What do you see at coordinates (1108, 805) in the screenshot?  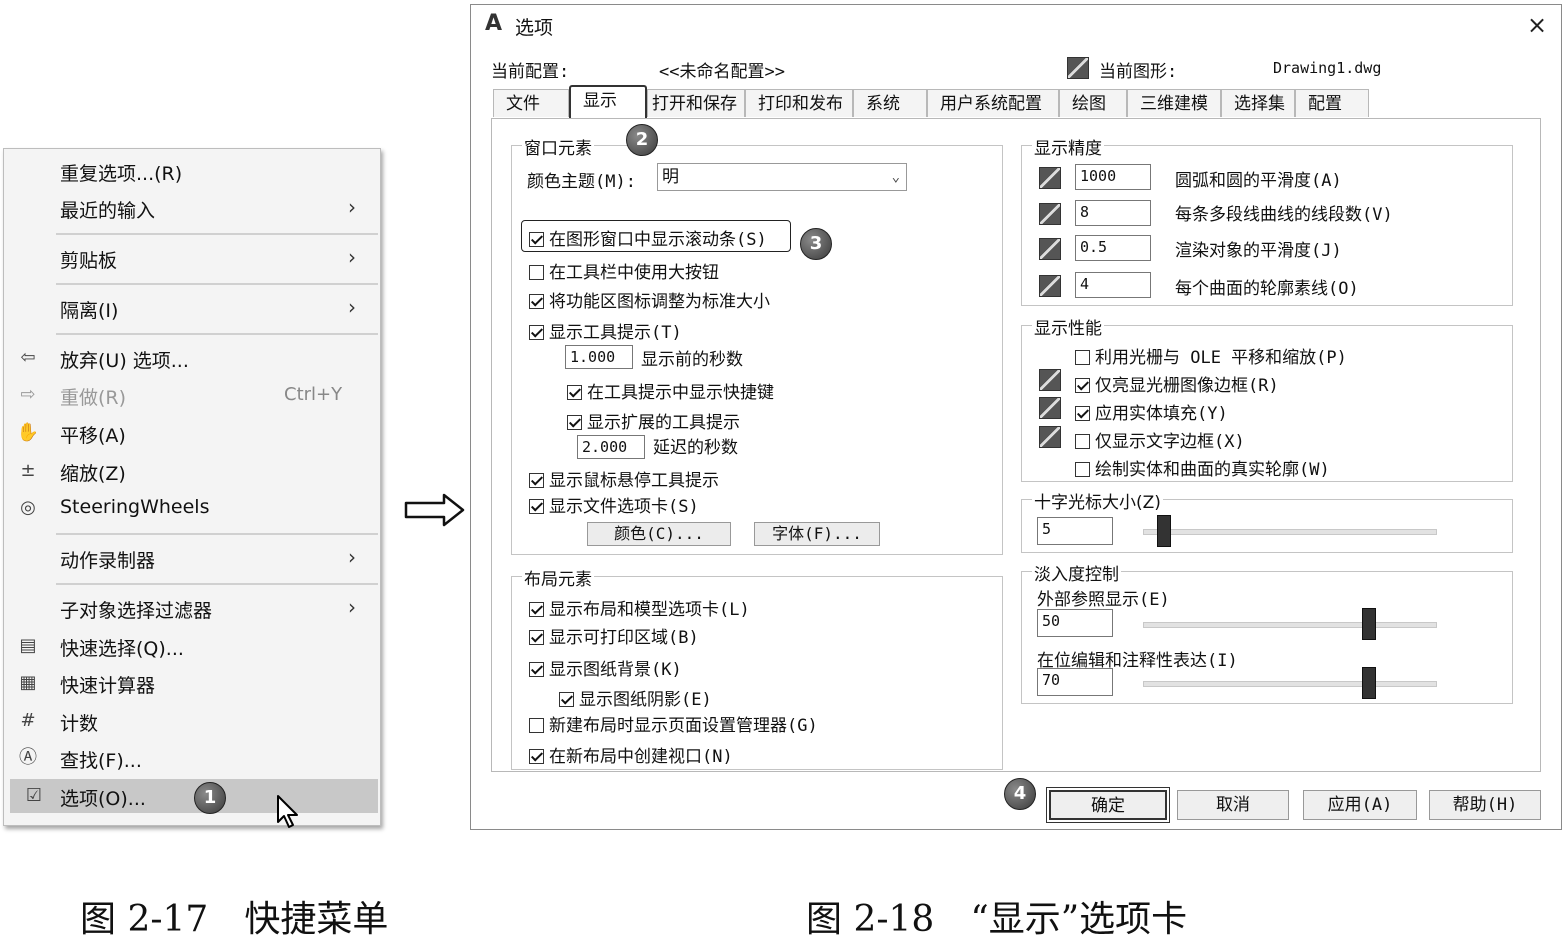 I see `ok-button: 确定` at bounding box center [1108, 805].